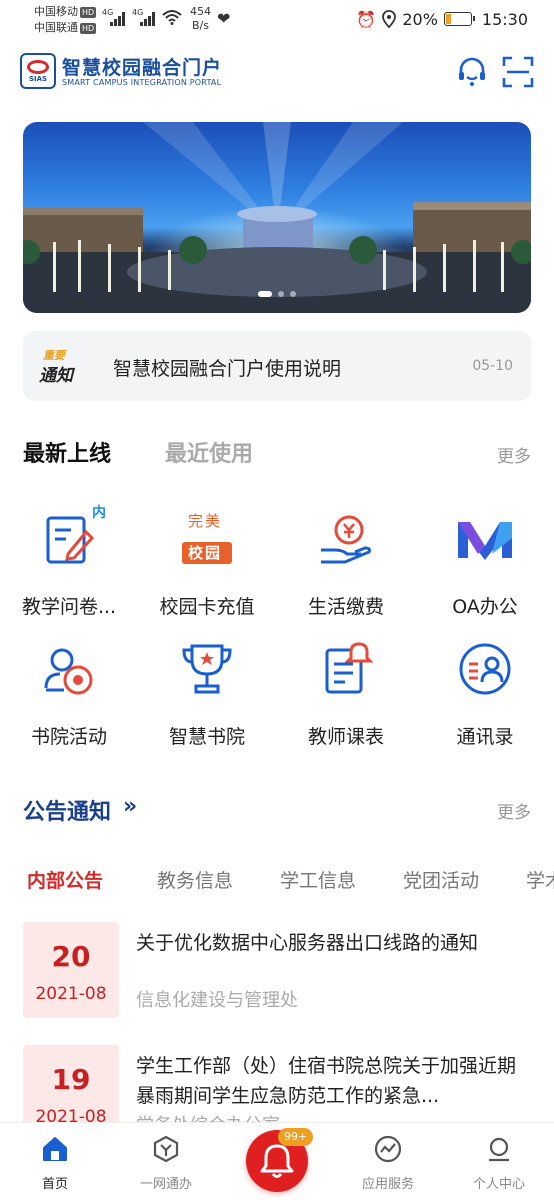 Image resolution: width=554 pixels, height=1200 pixels. I want to click on customer-service-icon, so click(472, 72).